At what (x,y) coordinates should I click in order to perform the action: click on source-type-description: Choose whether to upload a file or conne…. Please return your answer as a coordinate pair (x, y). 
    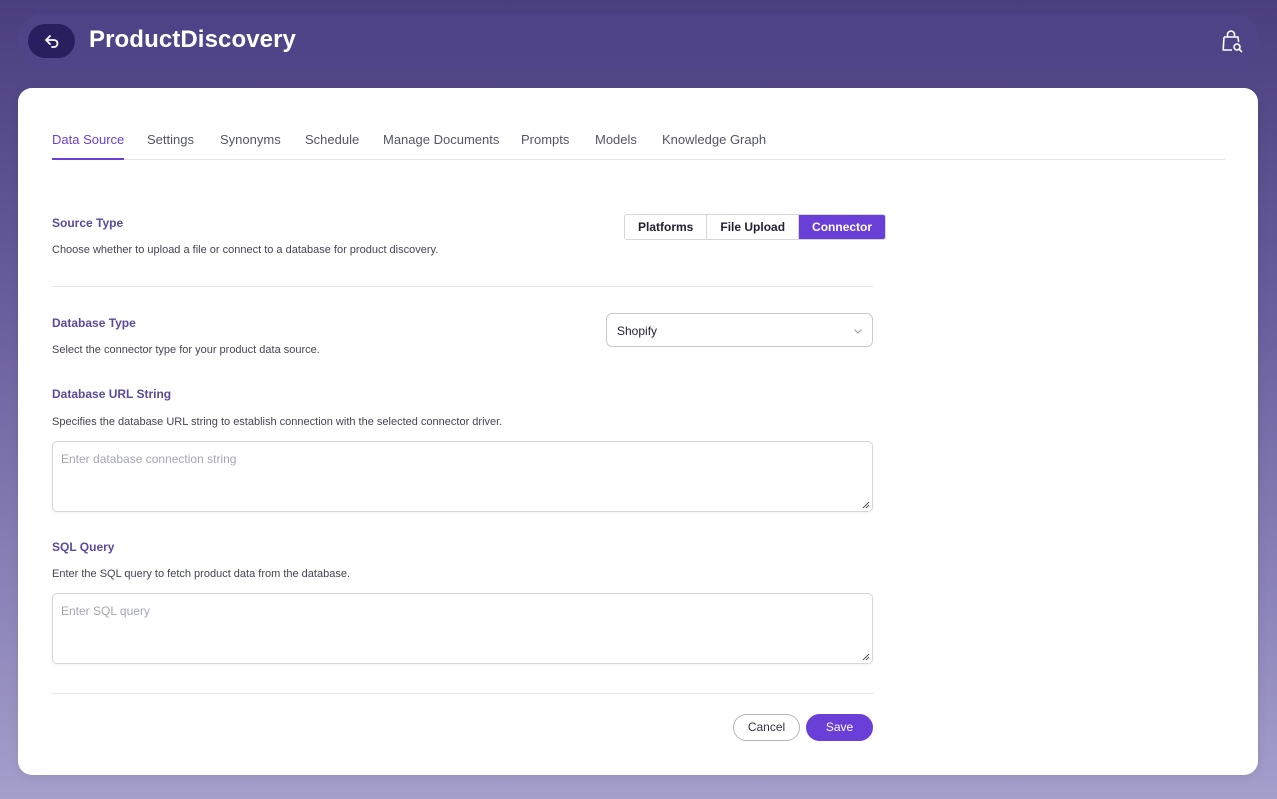
    Looking at the image, I should click on (245, 250).